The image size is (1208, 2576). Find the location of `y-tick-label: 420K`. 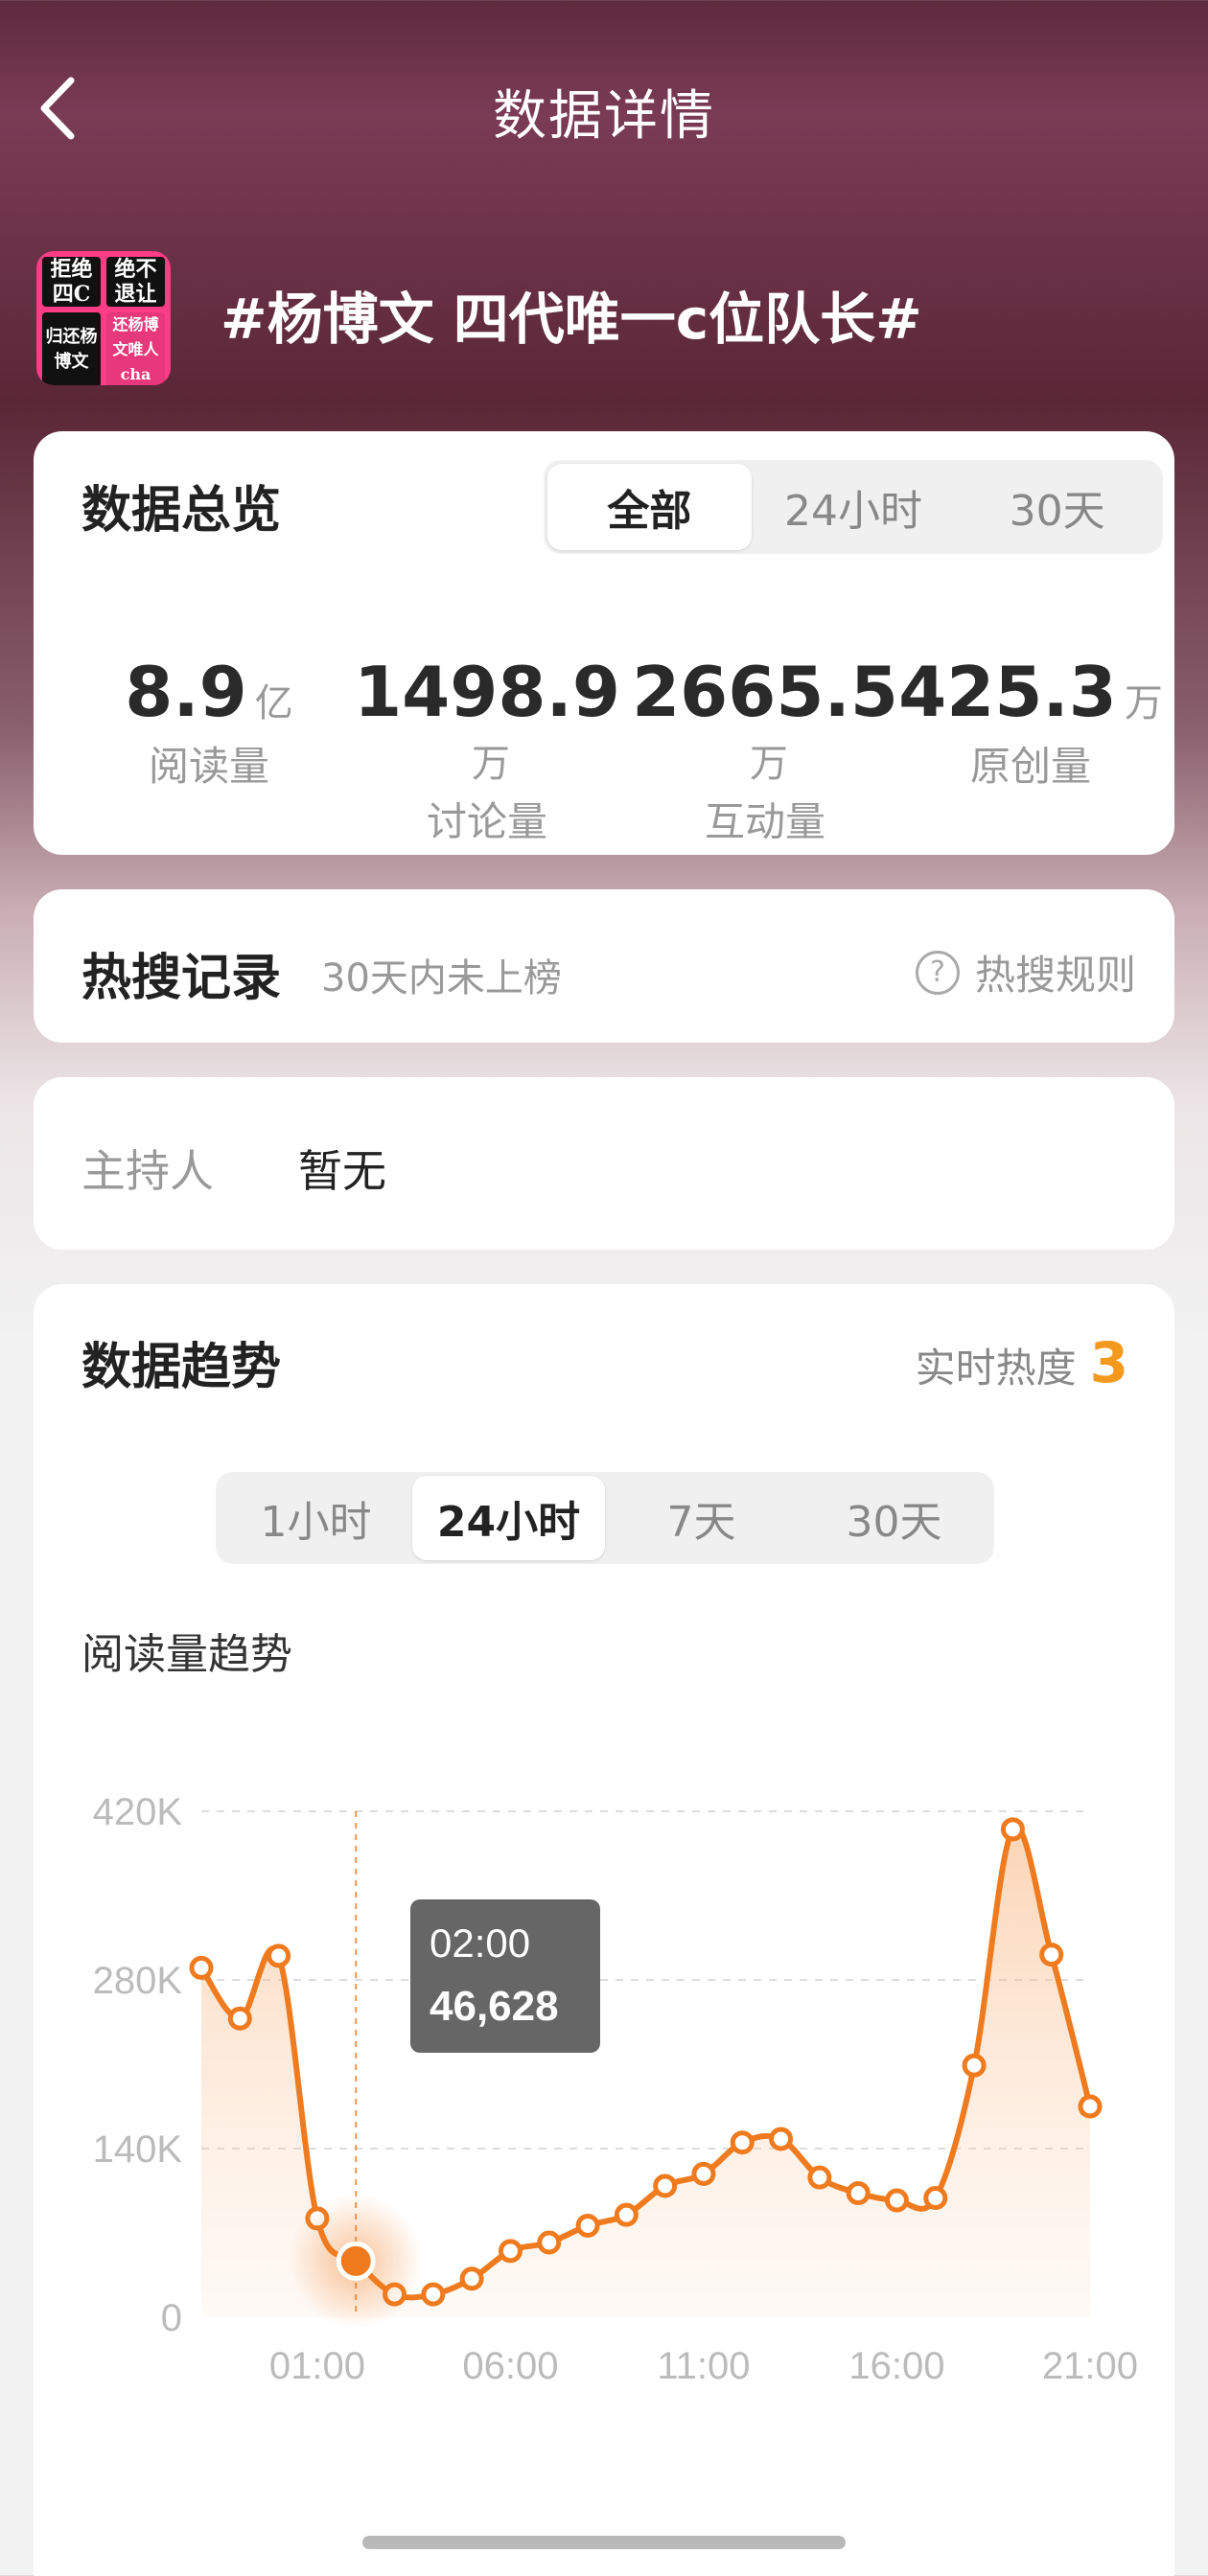

y-tick-label: 420K is located at coordinates (138, 1812).